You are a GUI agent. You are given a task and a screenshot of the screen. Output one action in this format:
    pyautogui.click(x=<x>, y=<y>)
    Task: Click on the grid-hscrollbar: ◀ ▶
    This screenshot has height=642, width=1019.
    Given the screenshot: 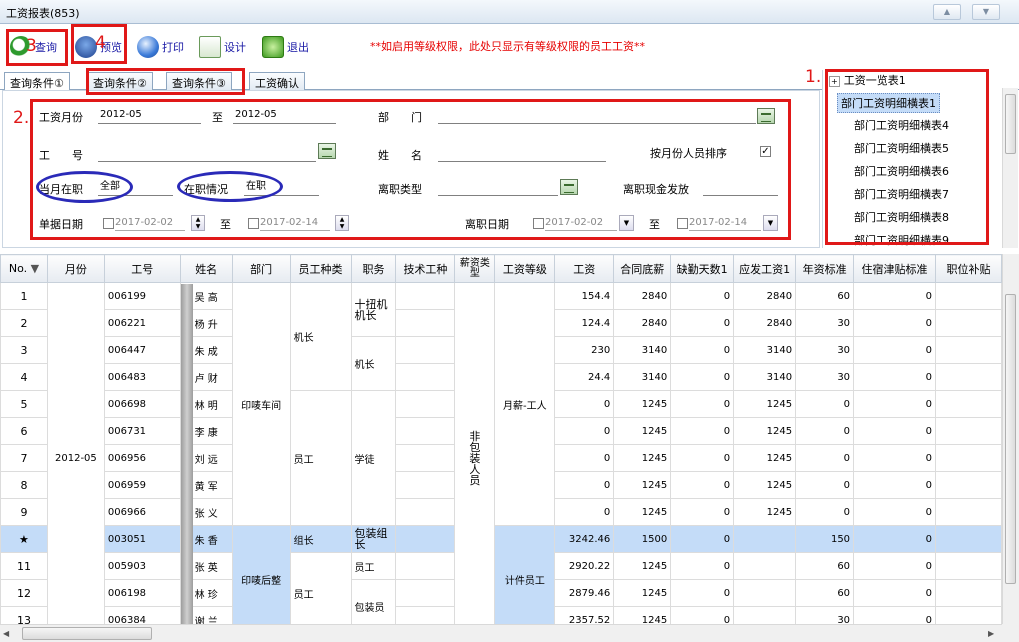 What is the action you would take?
    pyautogui.click(x=501, y=633)
    